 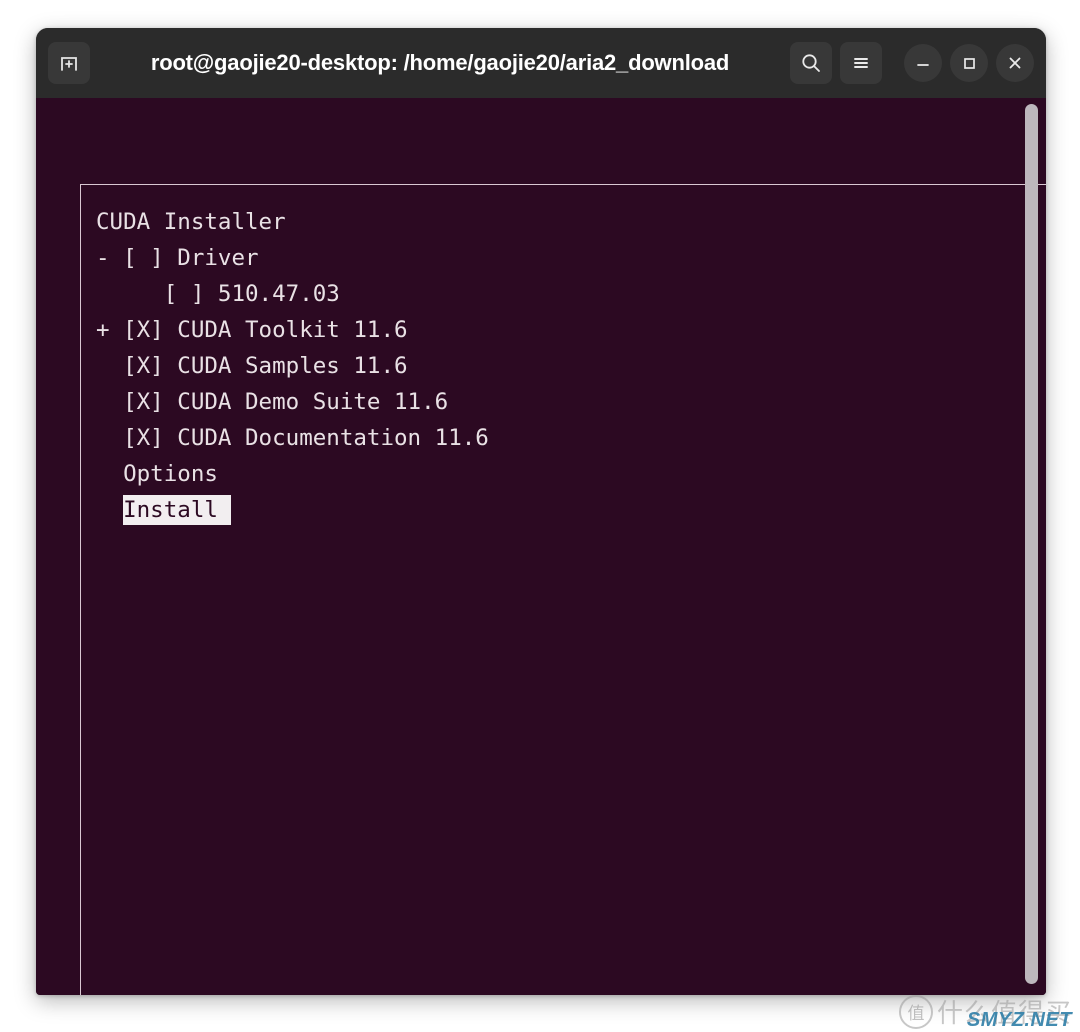 I want to click on search-button, so click(x=811, y=63).